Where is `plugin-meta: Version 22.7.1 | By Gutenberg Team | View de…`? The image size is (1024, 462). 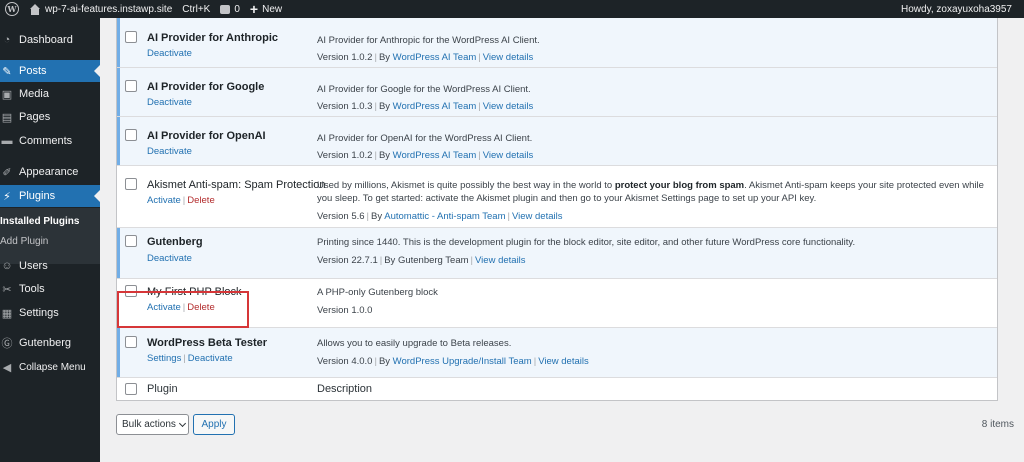 plugin-meta: Version 22.7.1 | By Gutenberg Team | View de… is located at coordinates (421, 260).